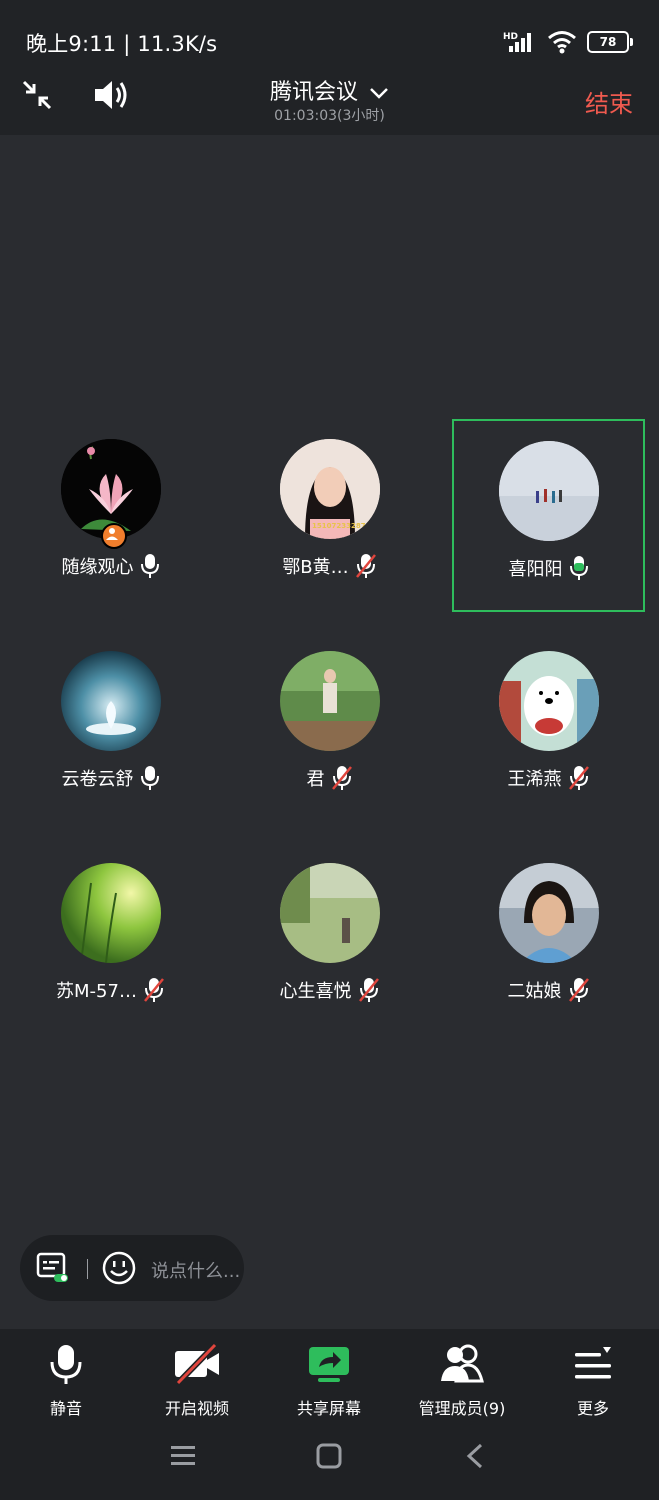  What do you see at coordinates (329, 778) in the screenshot?
I see `participant-name-row: 君` at bounding box center [329, 778].